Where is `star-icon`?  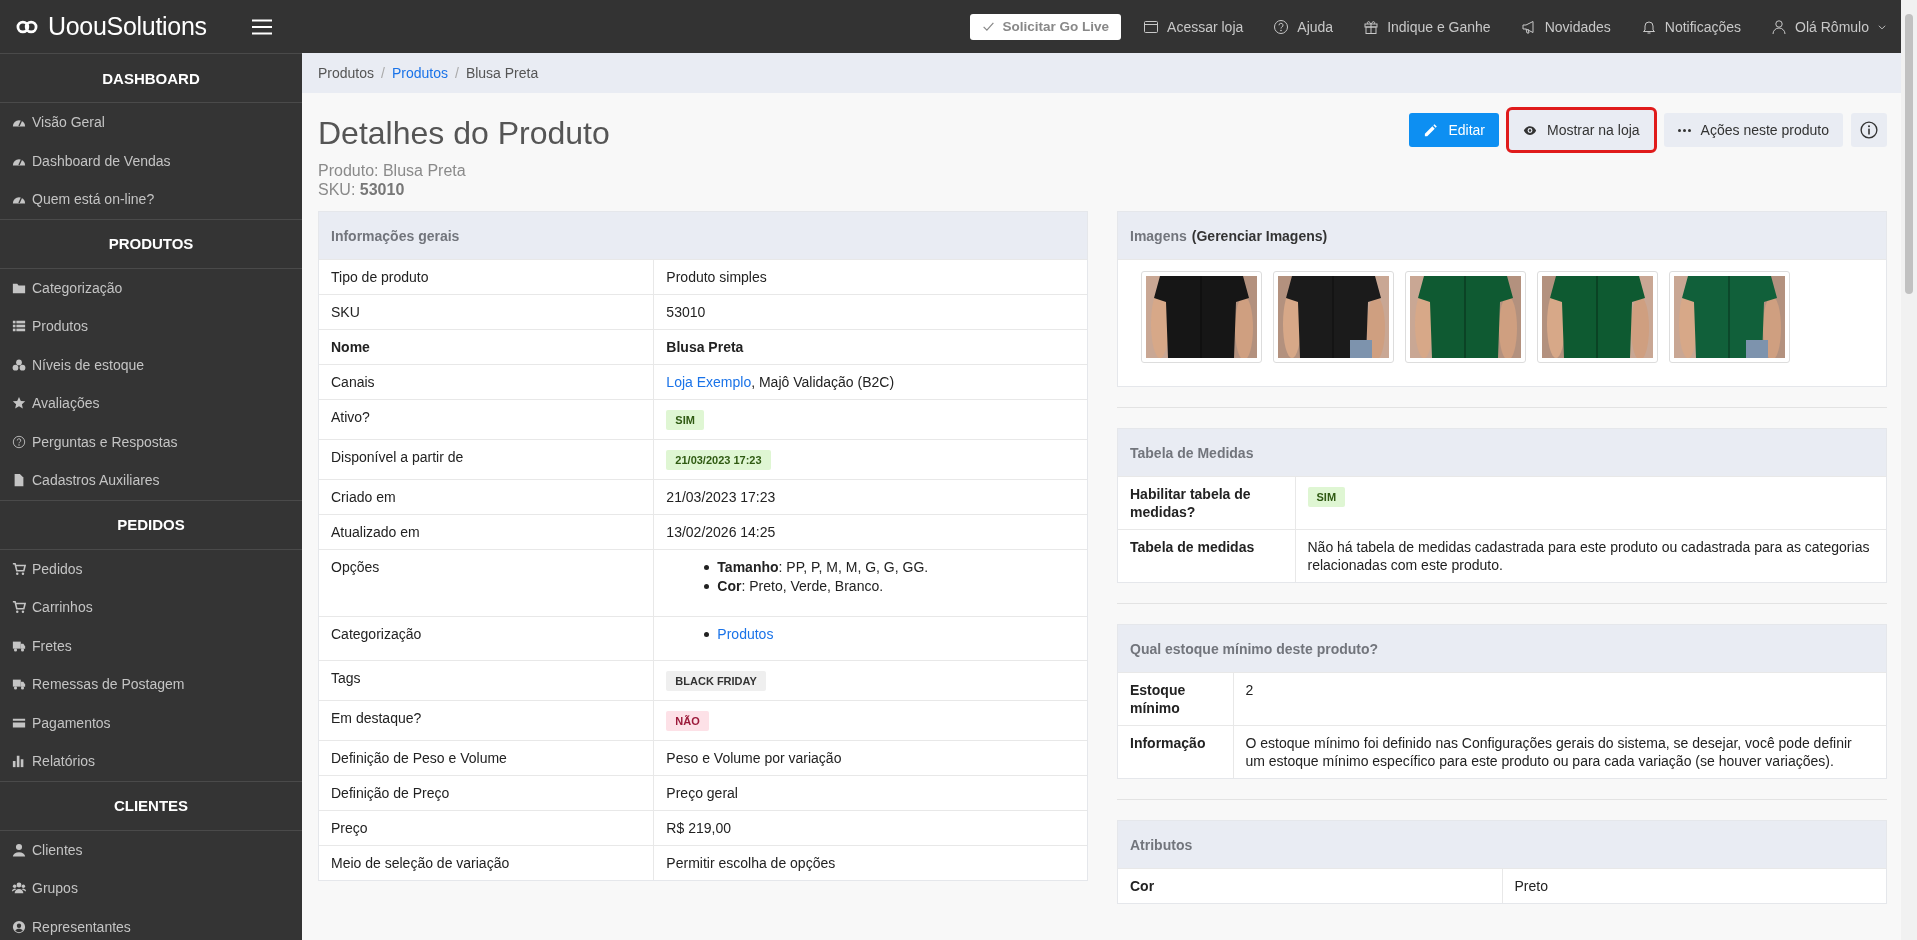
star-icon is located at coordinates (19, 403).